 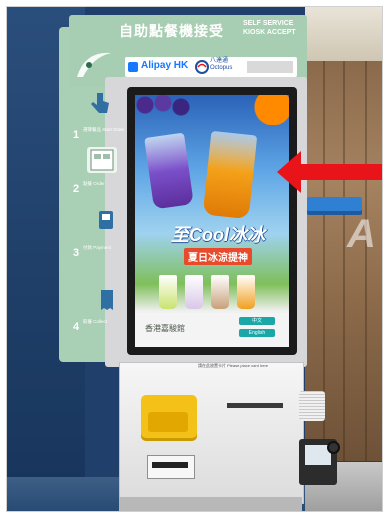 What do you see at coordinates (210, 504) in the screenshot?
I see `kiosk-base` at bounding box center [210, 504].